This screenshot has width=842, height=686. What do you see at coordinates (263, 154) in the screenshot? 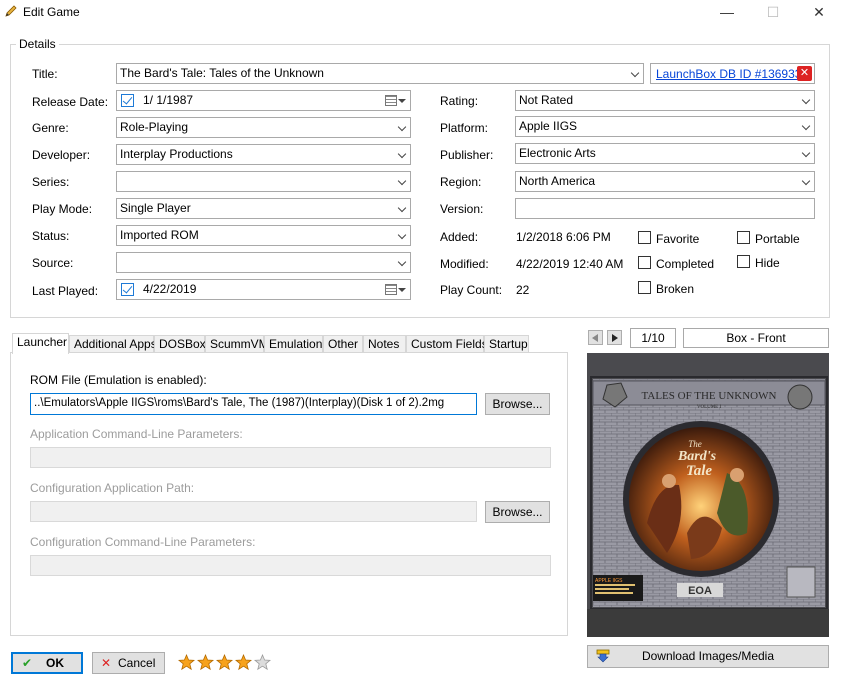
I see `developer-combobox: Interplay Productions` at bounding box center [263, 154].